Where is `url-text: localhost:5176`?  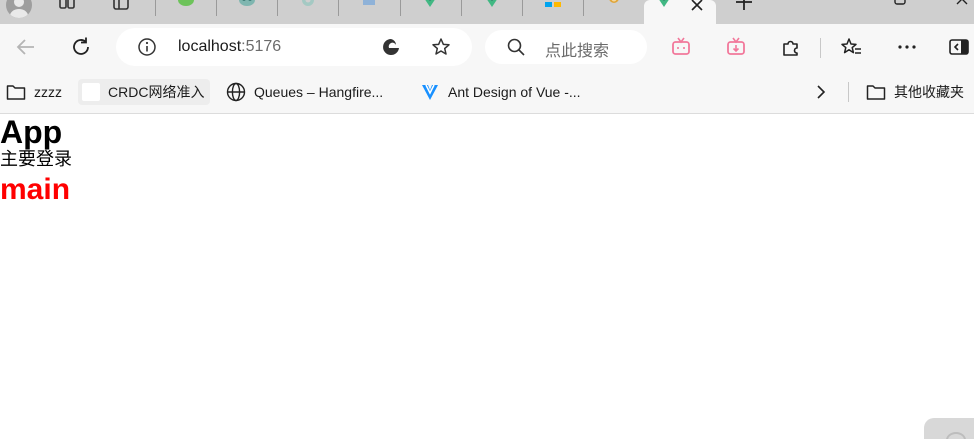 url-text: localhost:5176 is located at coordinates (229, 47).